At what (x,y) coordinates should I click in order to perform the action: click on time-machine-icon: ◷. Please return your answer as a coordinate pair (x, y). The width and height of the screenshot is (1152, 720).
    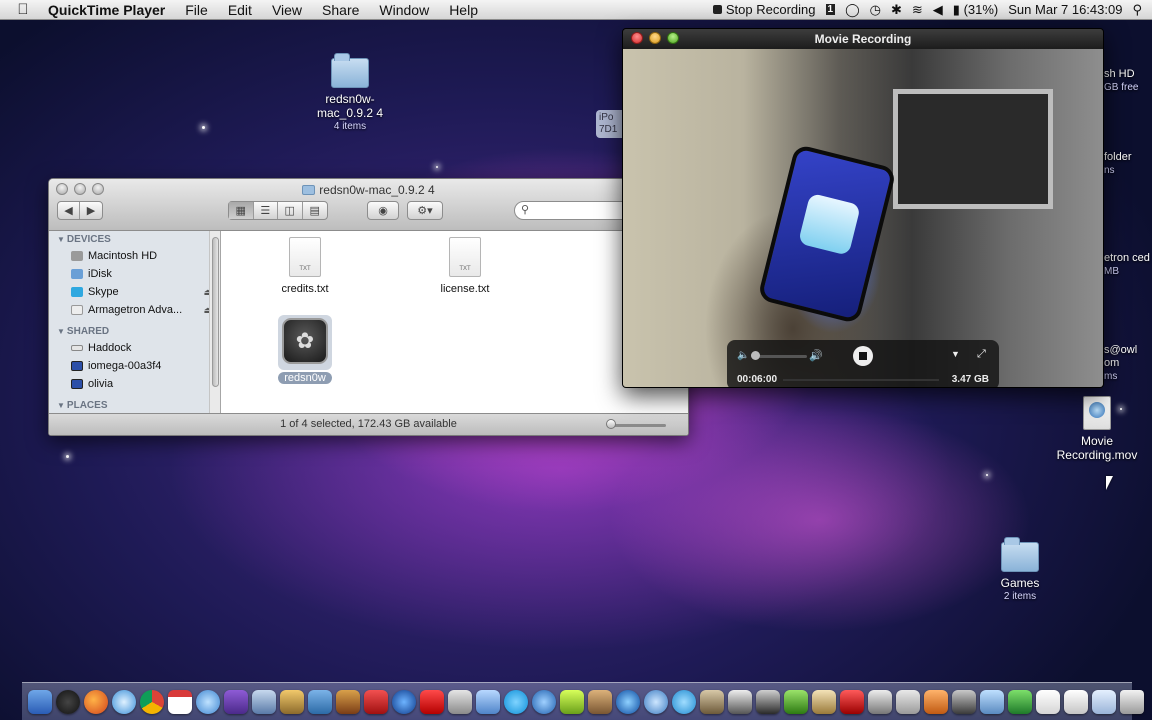
    Looking at the image, I should click on (875, 10).